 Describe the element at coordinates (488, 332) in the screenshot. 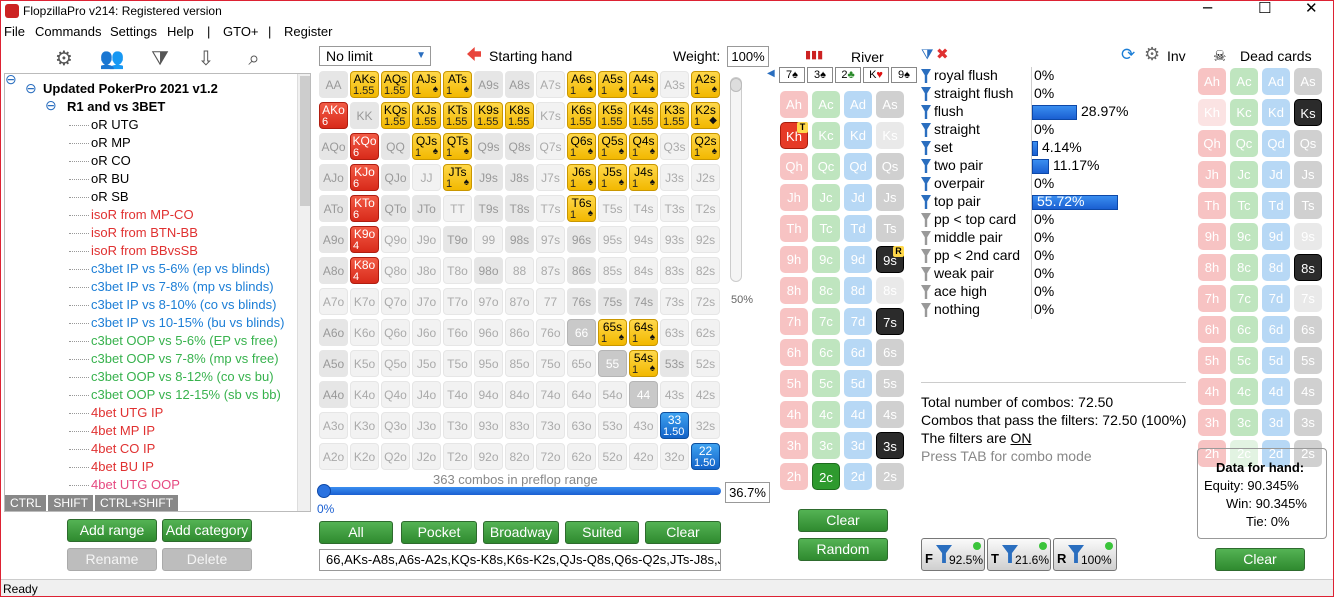

I see `hand-cell: 96o` at that location.